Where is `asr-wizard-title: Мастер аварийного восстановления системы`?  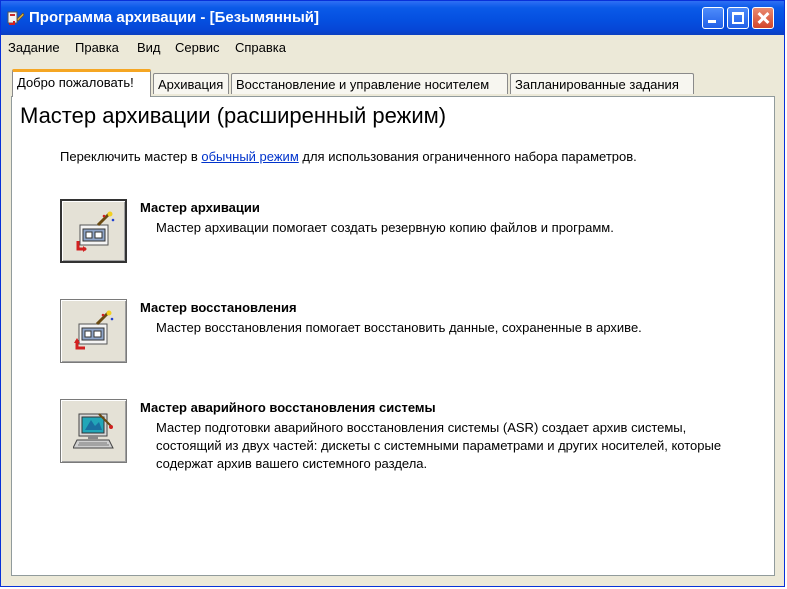 asr-wizard-title: Мастер аварийного восстановления системы is located at coordinates (288, 407).